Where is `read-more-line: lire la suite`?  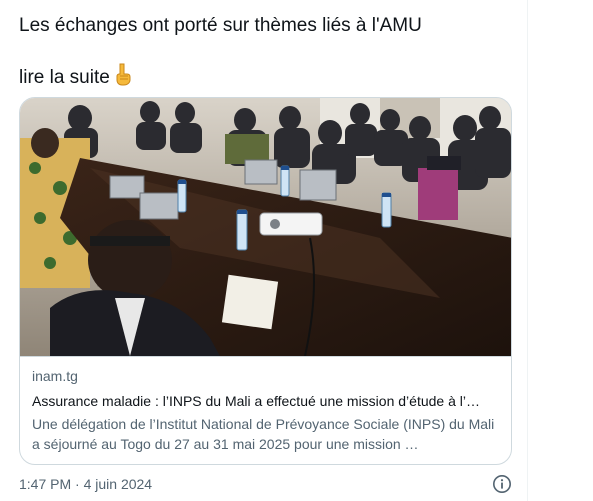 read-more-line: lire la suite is located at coordinates (76, 77).